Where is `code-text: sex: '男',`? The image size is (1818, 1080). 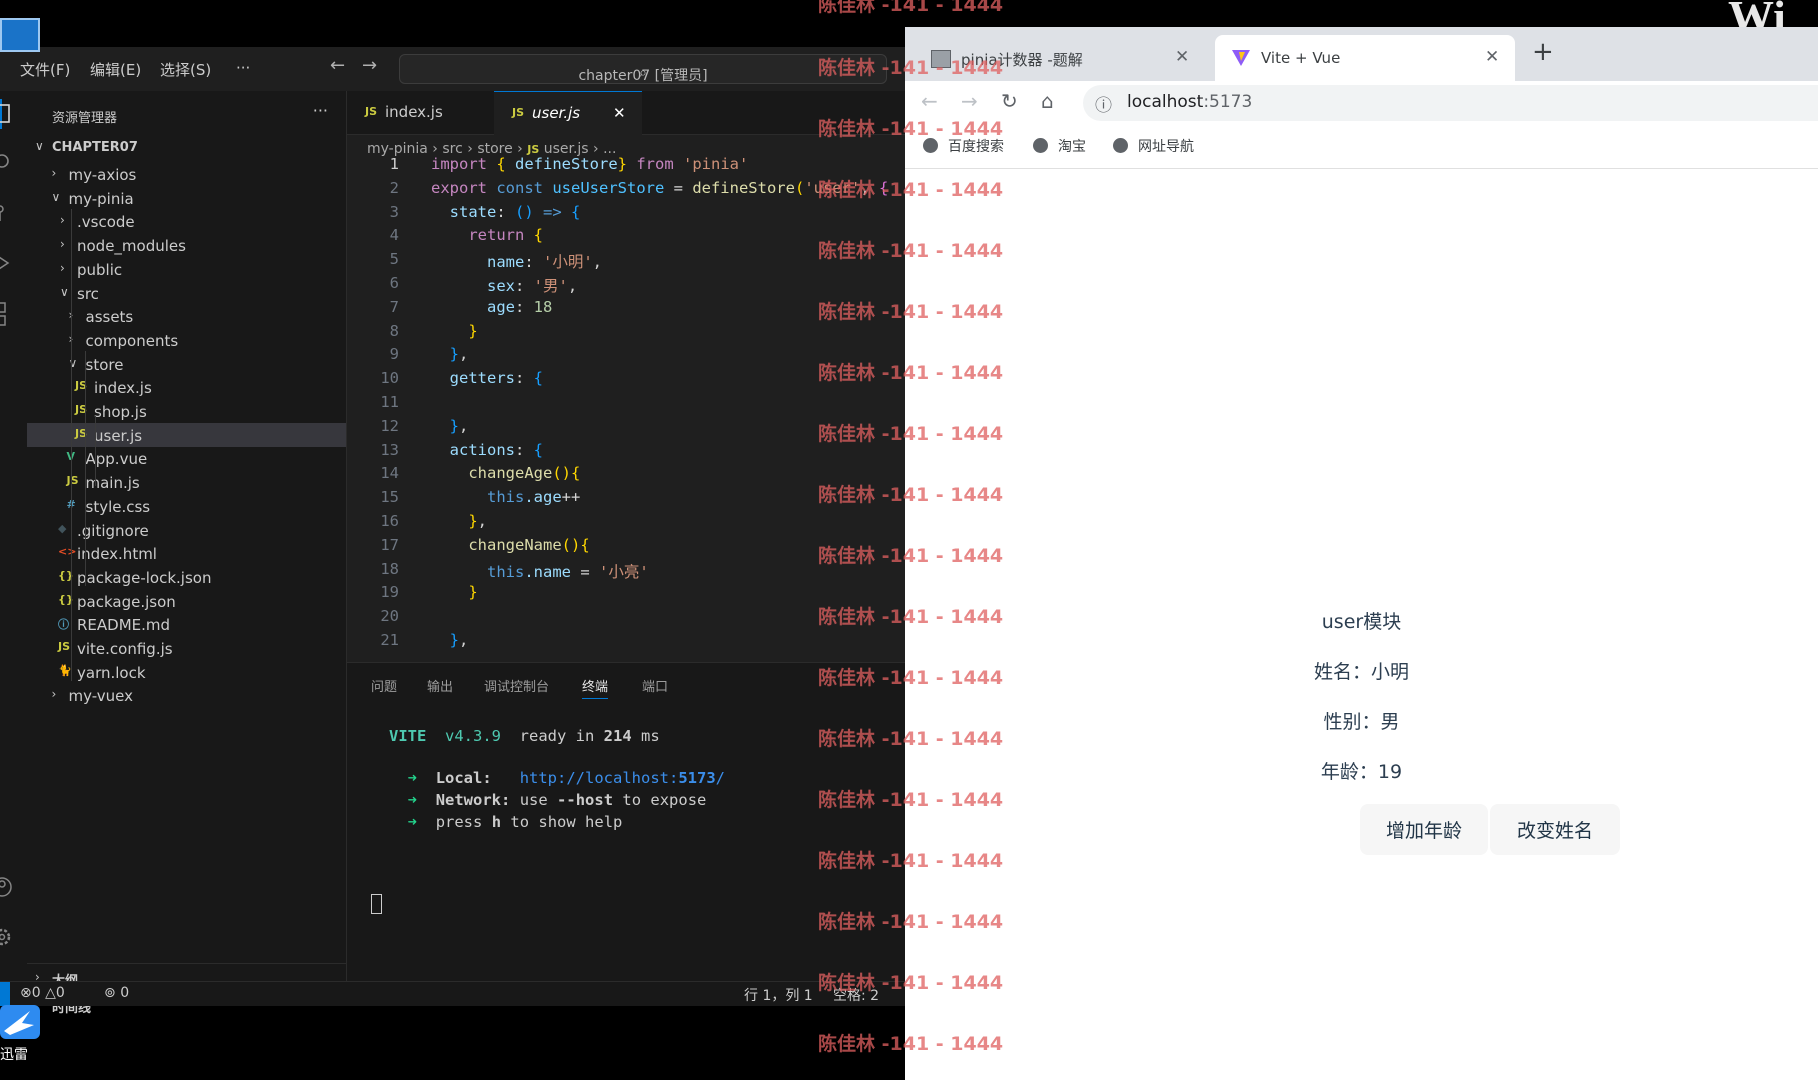 code-text: sex: '男', is located at coordinates (504, 286).